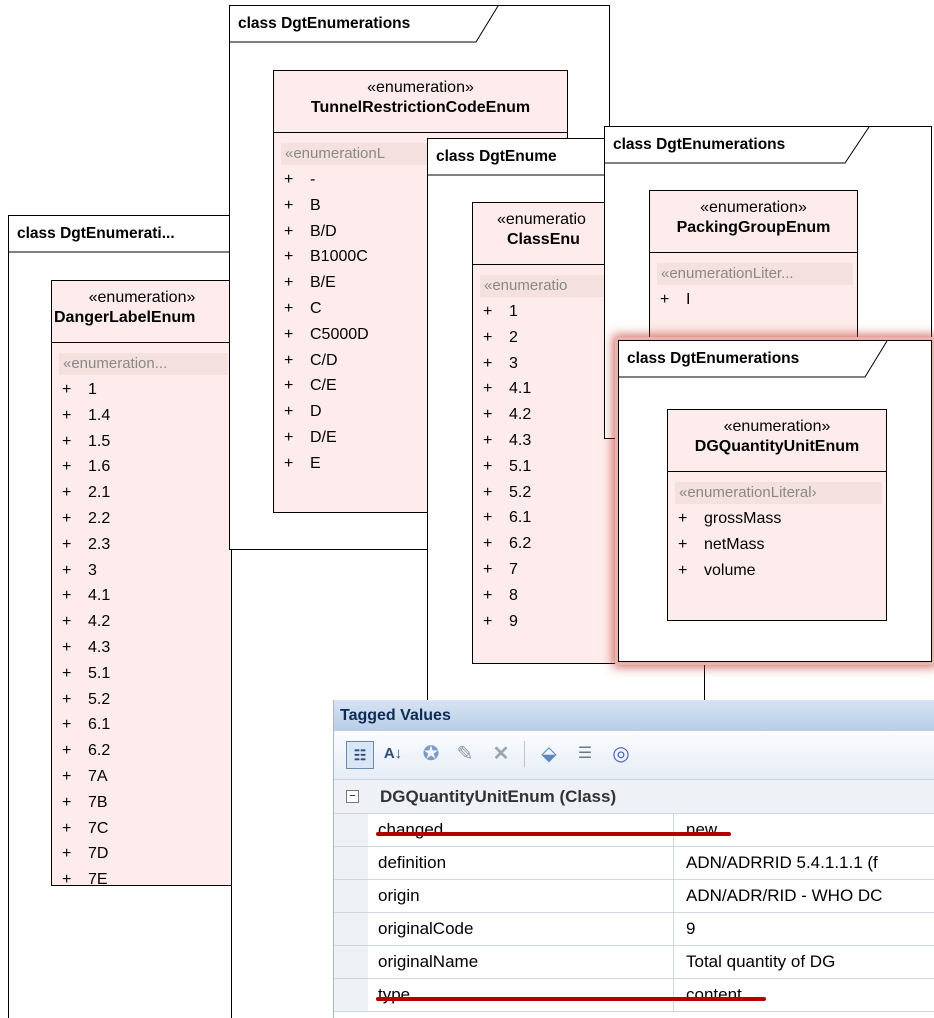  What do you see at coordinates (141, 622) in the screenshot?
I see `enum-literal: +4.2` at bounding box center [141, 622].